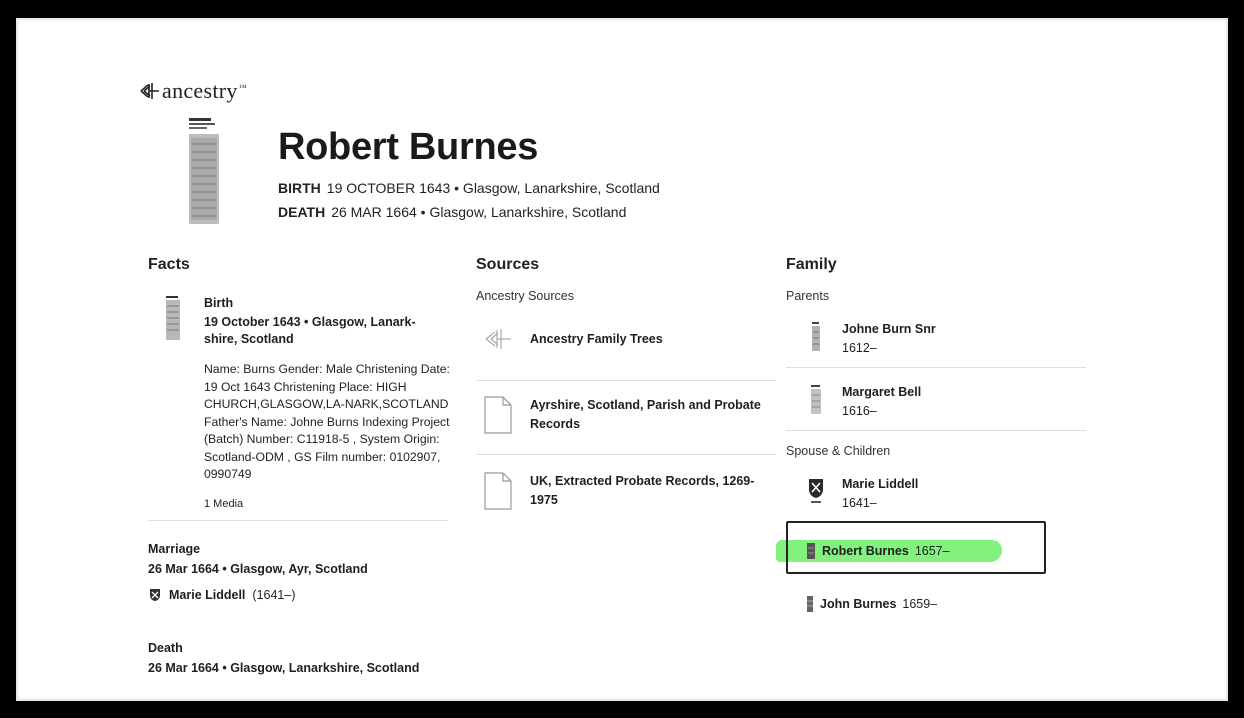  I want to click on child-years: 1659–, so click(920, 604).